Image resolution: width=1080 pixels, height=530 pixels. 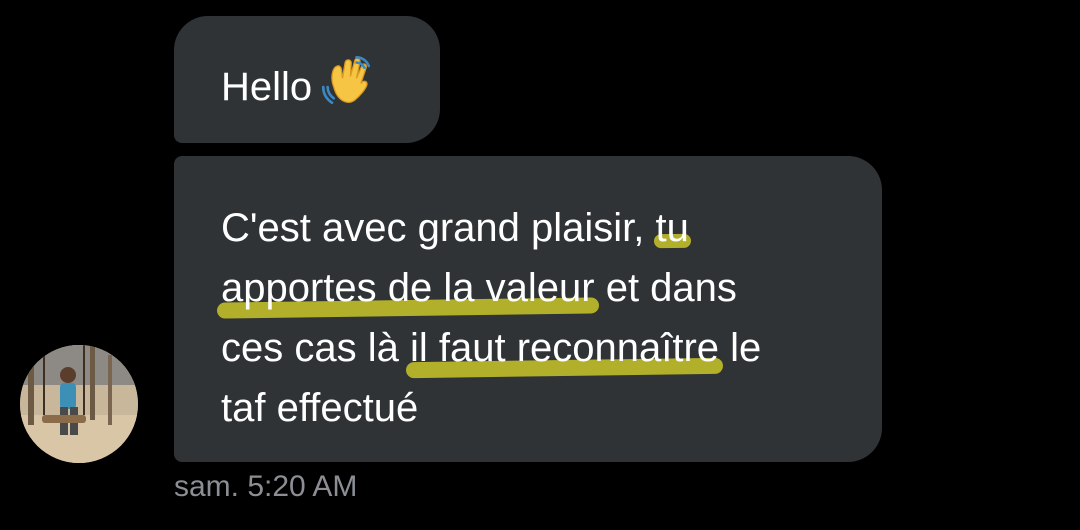 I want to click on highlighted-text: il faut reconnaître, so click(x=564, y=348).